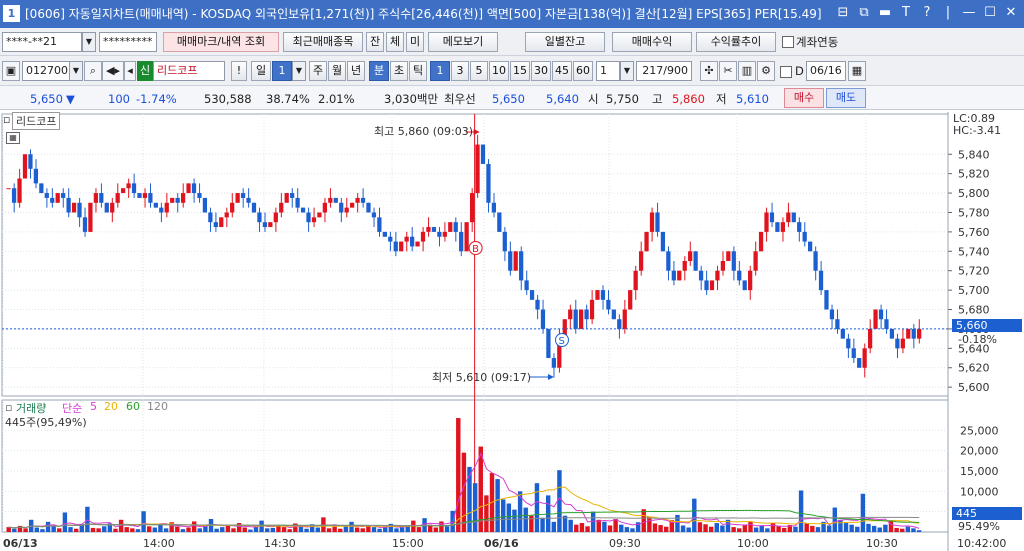 This screenshot has height=551, width=1024. I want to click on count-dropdown-icon: ▼, so click(627, 71).